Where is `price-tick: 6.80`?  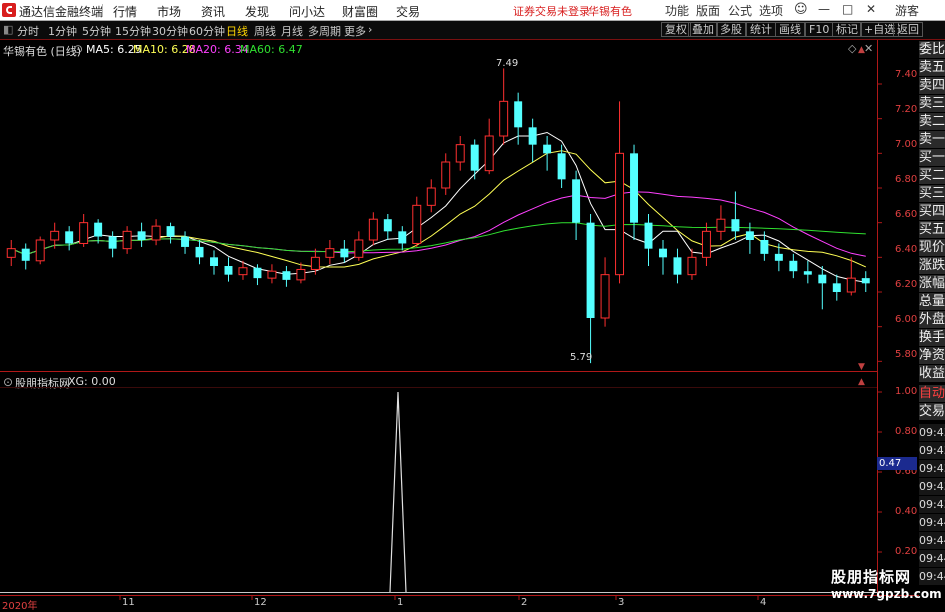 price-tick: 6.80 is located at coordinates (906, 179).